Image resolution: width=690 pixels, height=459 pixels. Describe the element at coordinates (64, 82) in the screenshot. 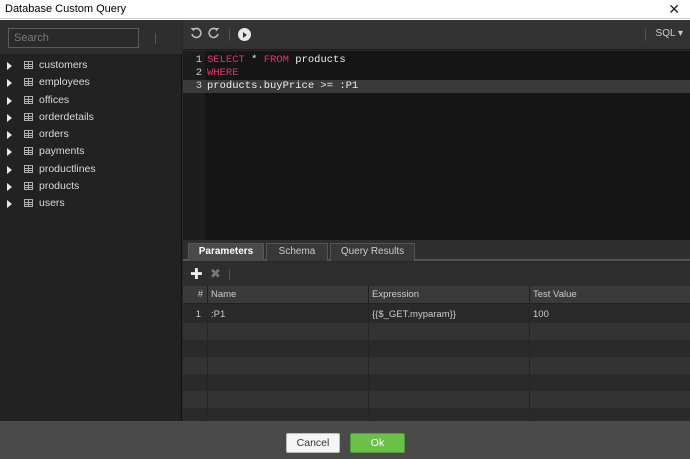

I see `tree-item-label: employees` at that location.